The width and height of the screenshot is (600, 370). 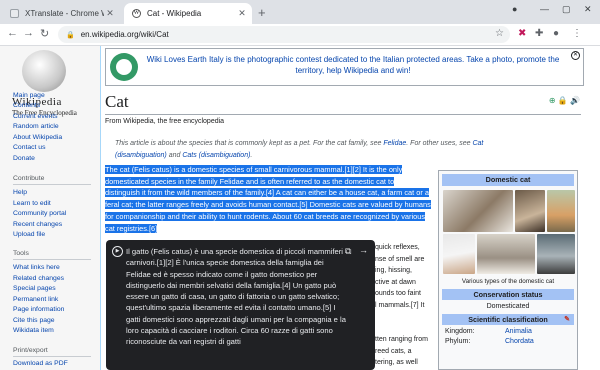 I want to click on url-text: en.wikipedia.org/wiki/Cat, so click(x=125, y=34).